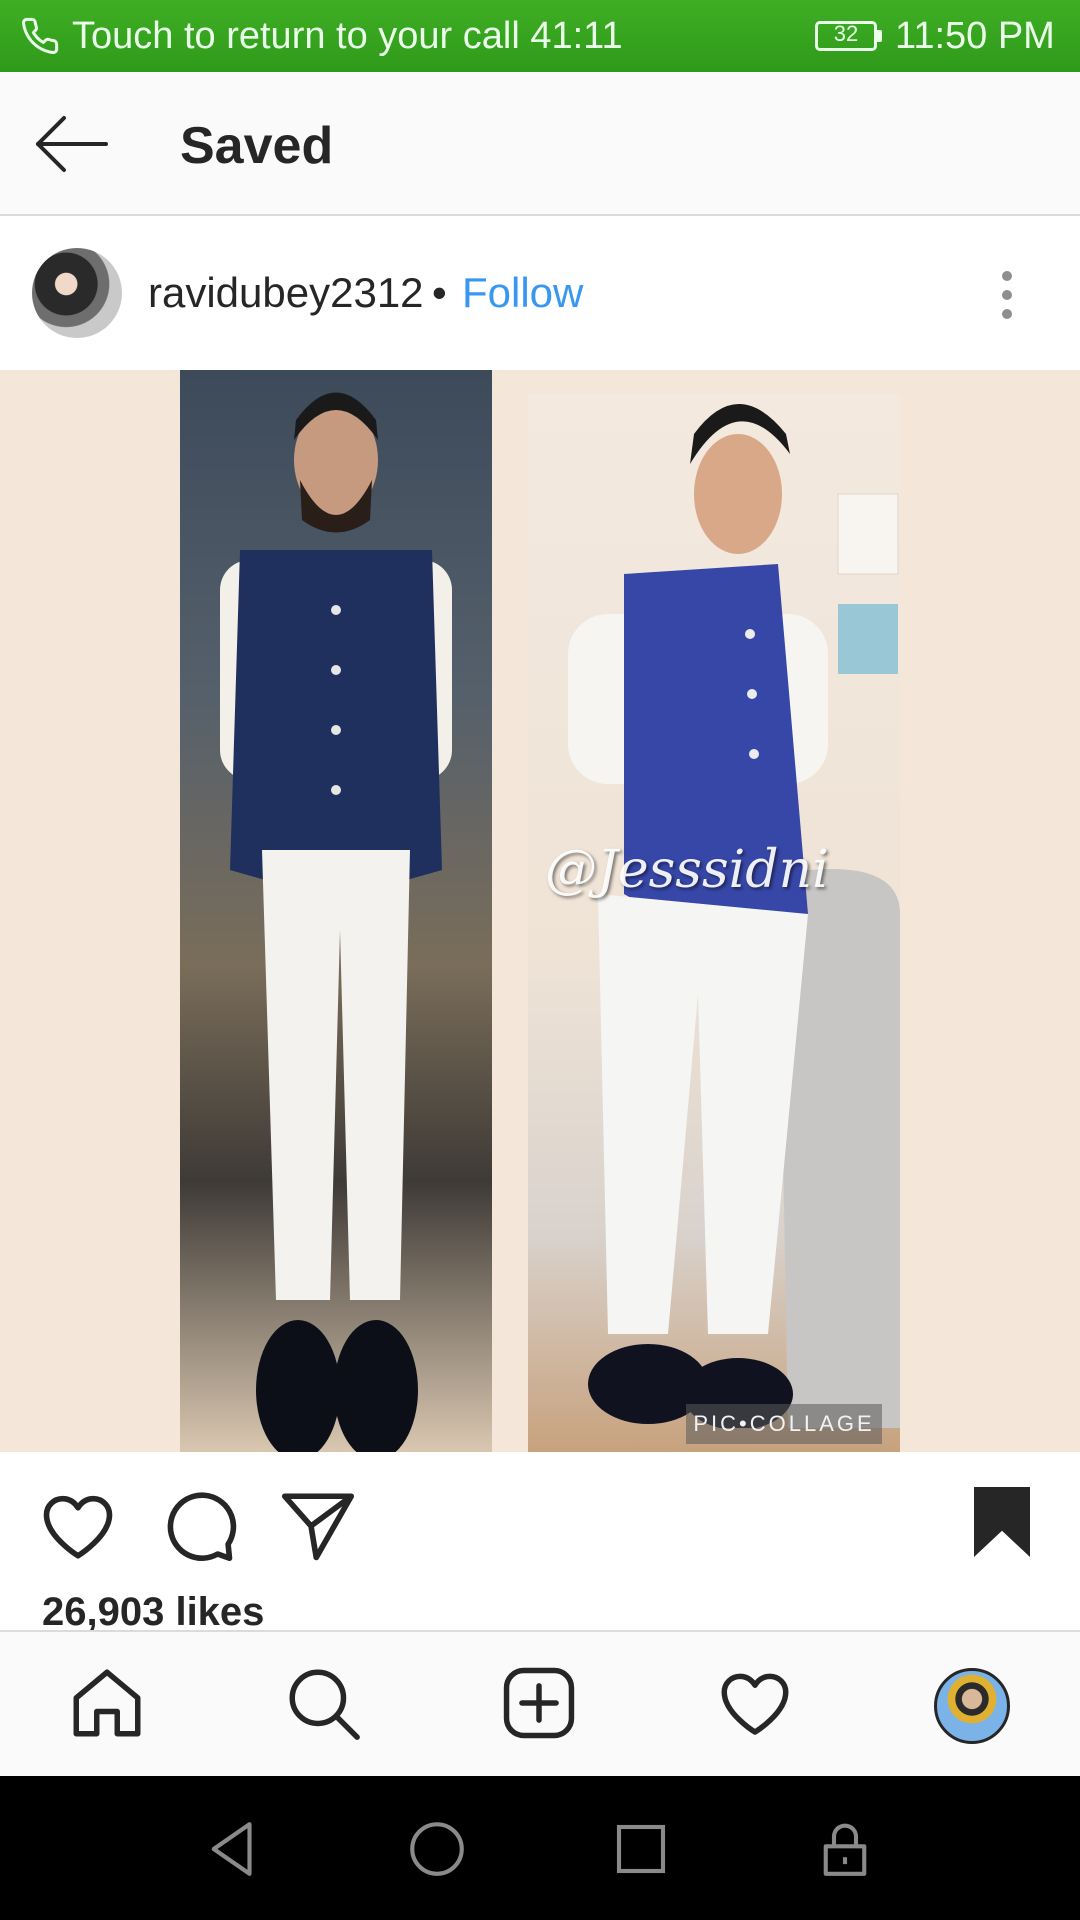  I want to click on pic-collage-tag: PIC•COLLAGE, so click(784, 1424).